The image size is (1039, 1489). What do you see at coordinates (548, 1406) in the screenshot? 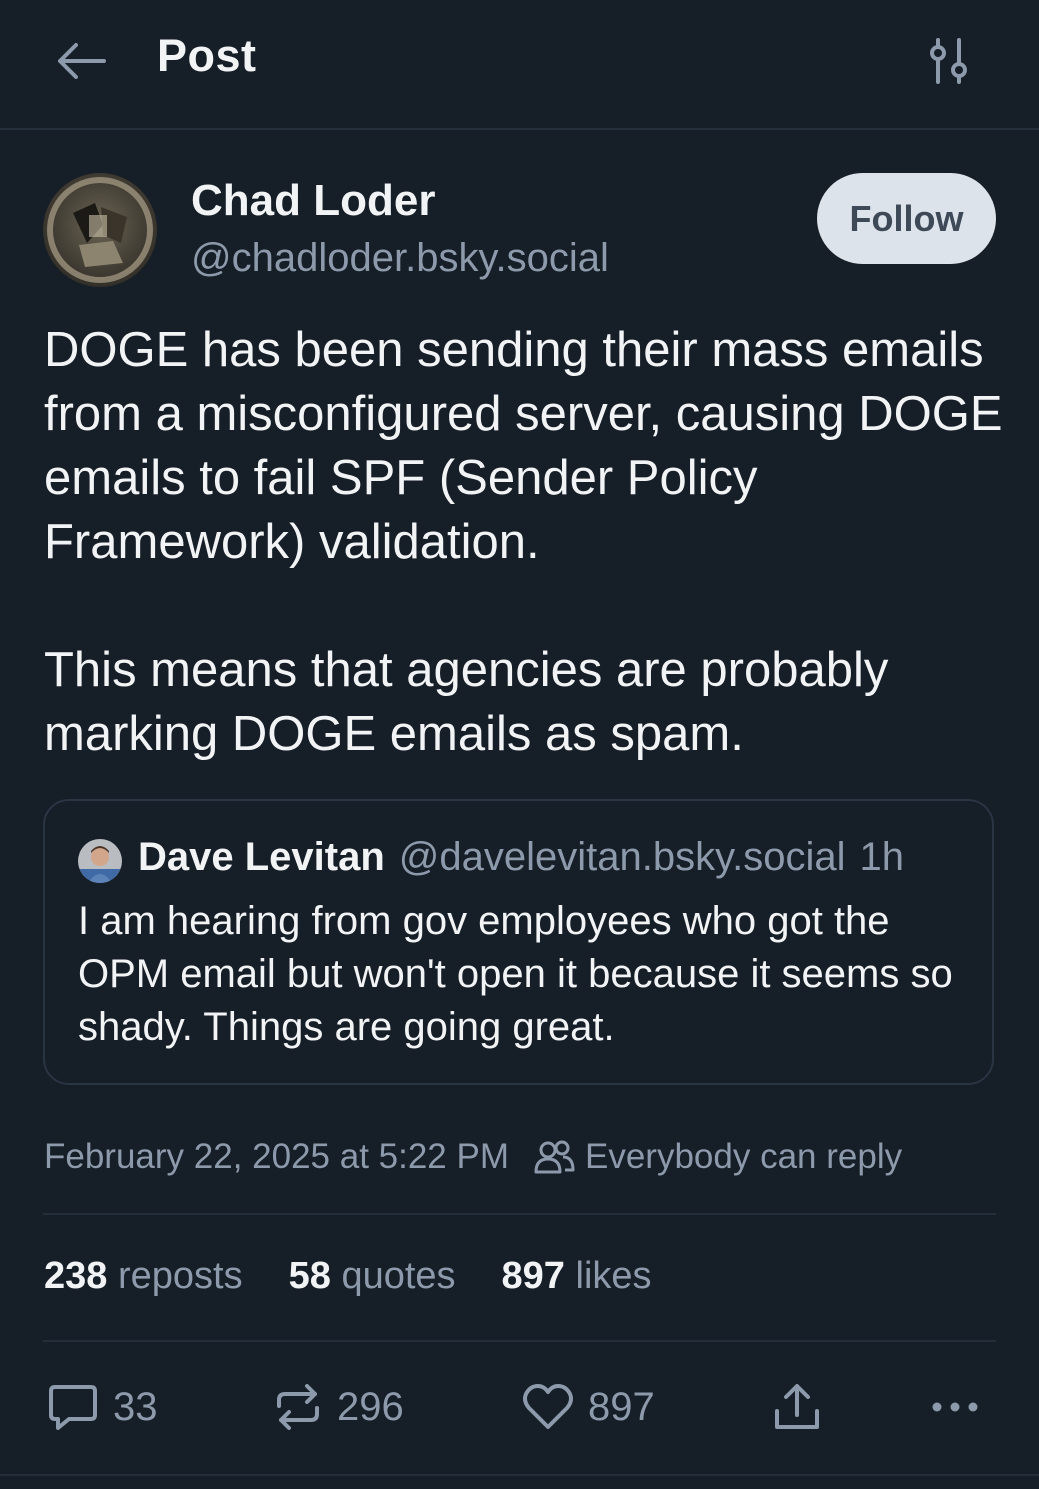
I see `heart-icon` at bounding box center [548, 1406].